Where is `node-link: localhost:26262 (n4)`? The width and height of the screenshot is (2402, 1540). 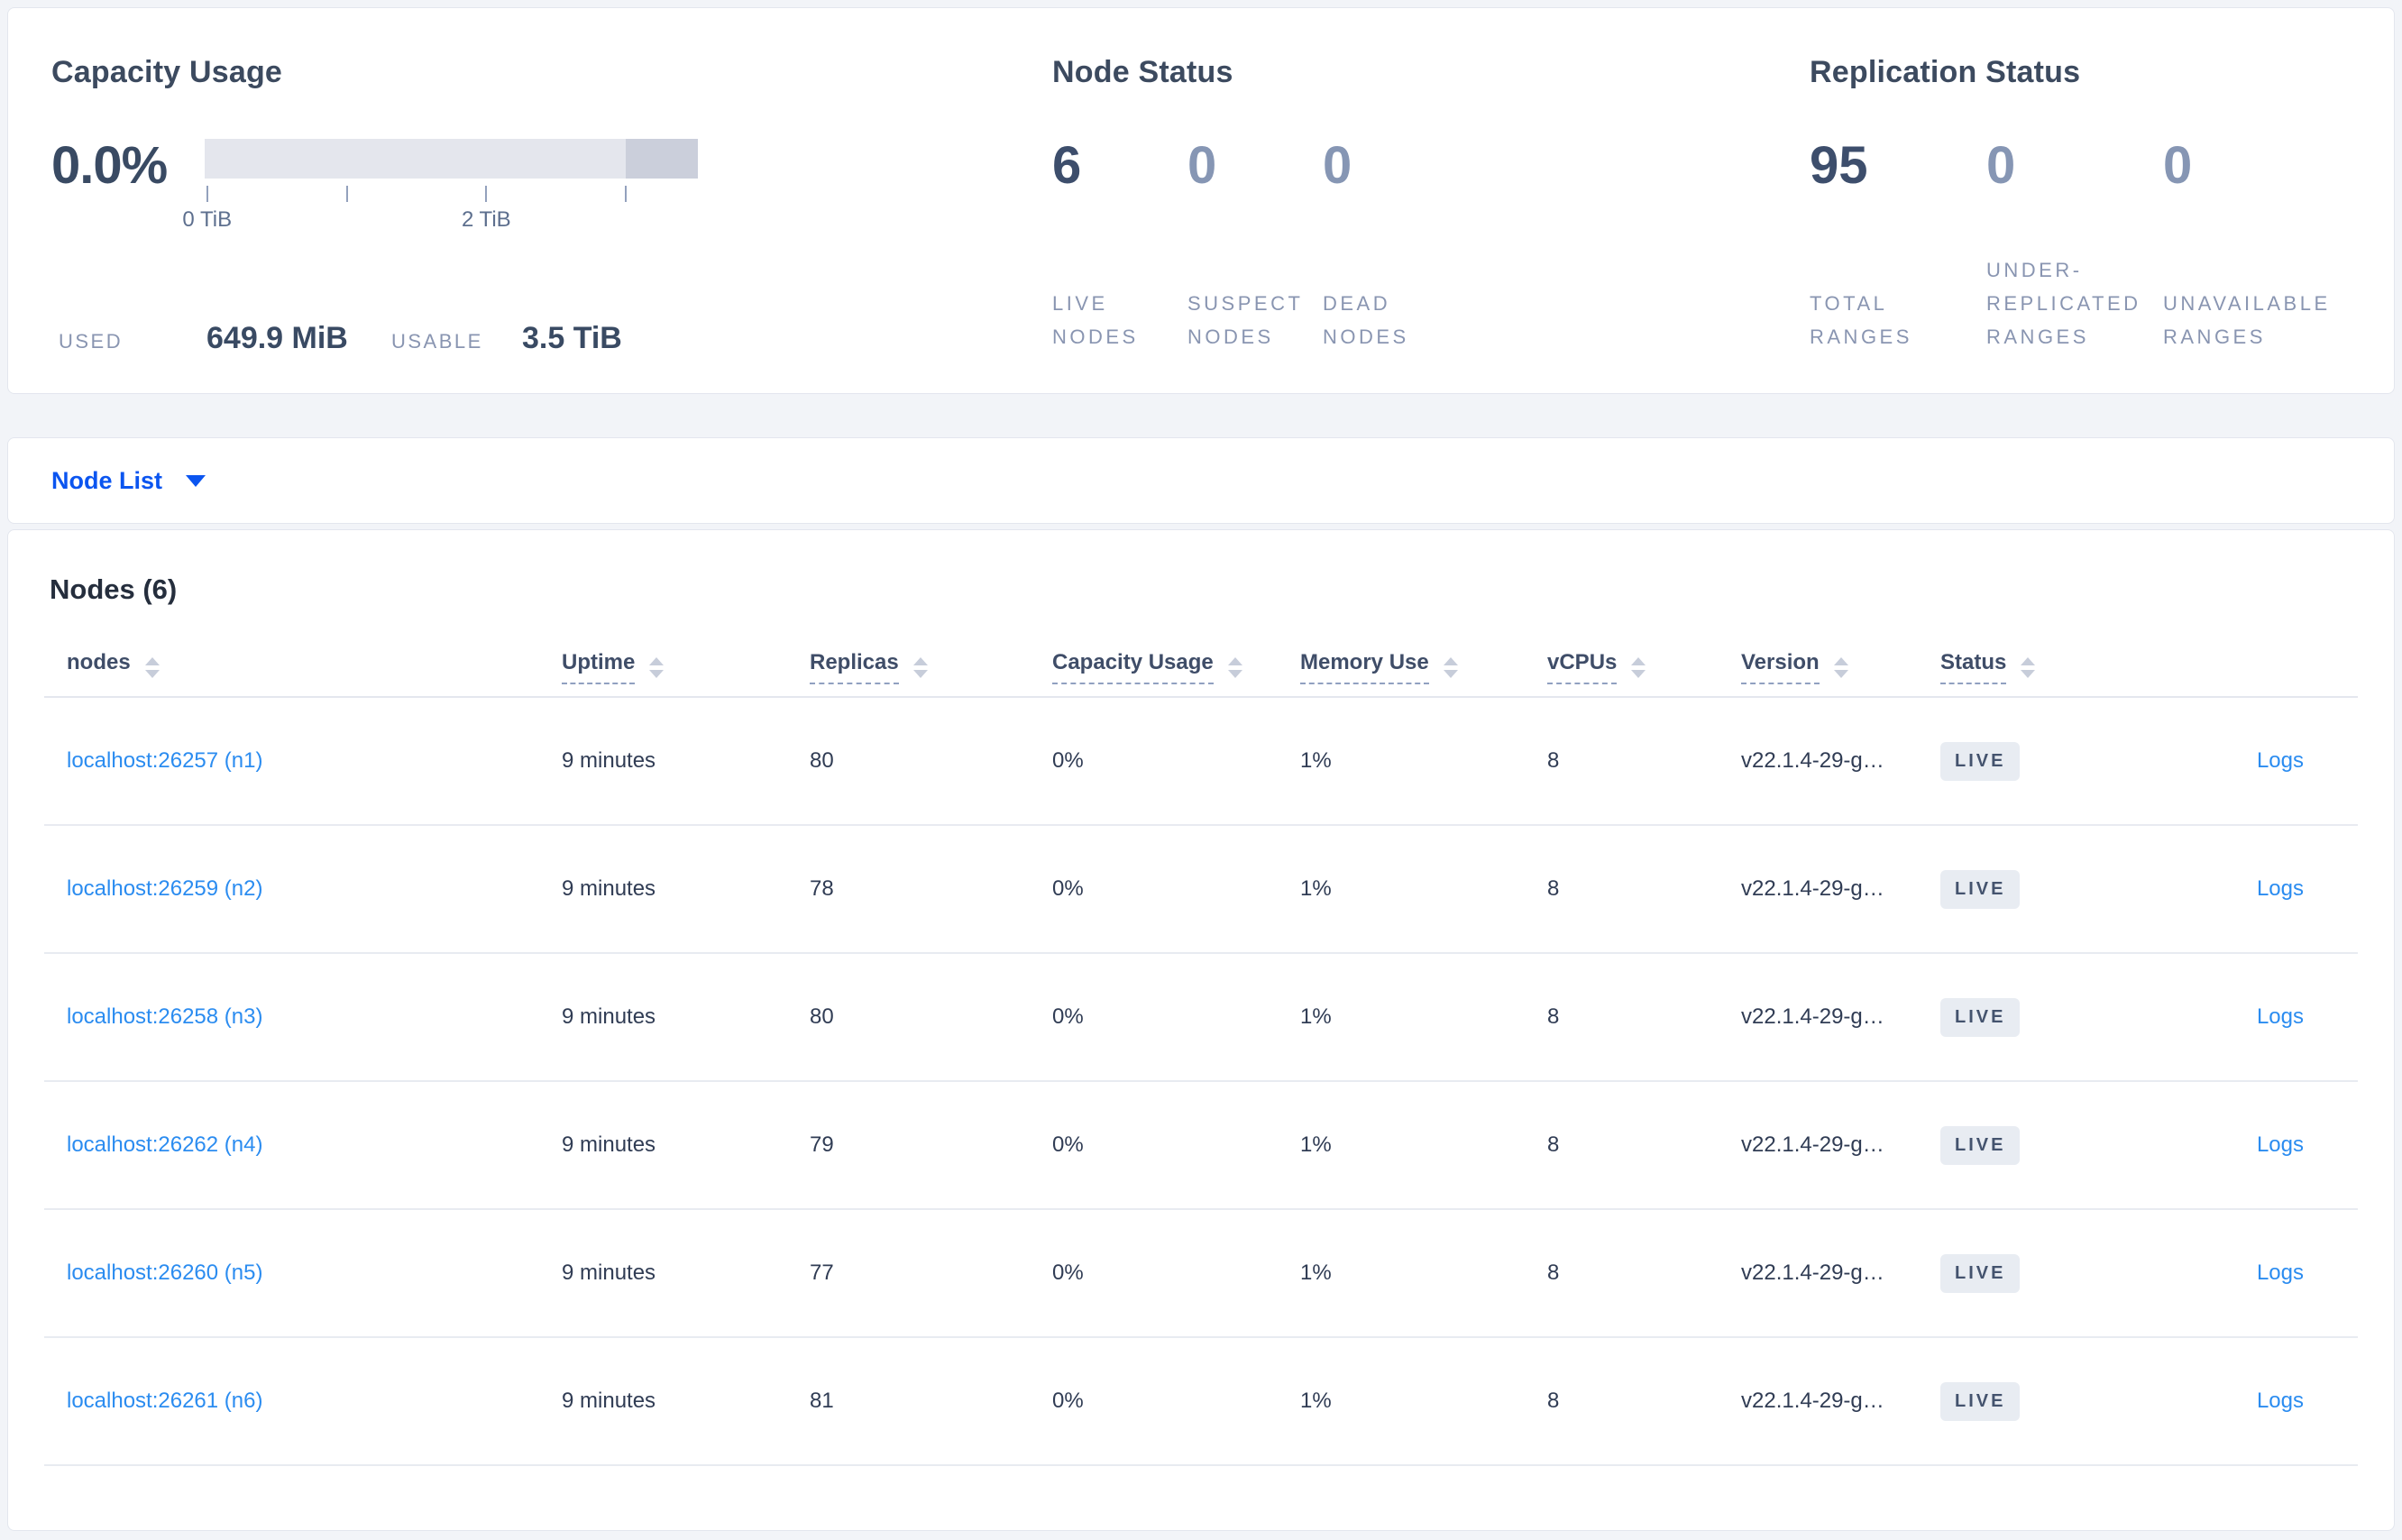
node-link: localhost:26262 (n4) is located at coordinates (164, 1145).